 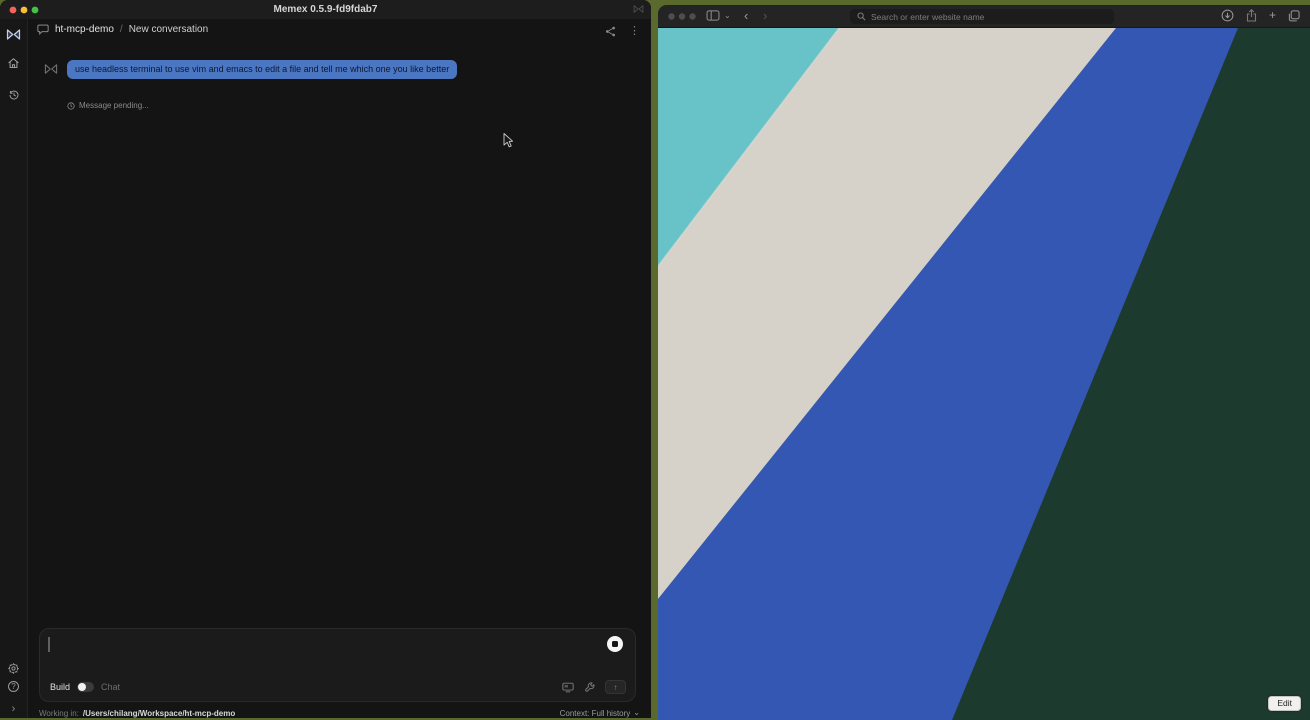 What do you see at coordinates (338, 687) in the screenshot?
I see `composer-toolbar: Build Chat ↑` at bounding box center [338, 687].